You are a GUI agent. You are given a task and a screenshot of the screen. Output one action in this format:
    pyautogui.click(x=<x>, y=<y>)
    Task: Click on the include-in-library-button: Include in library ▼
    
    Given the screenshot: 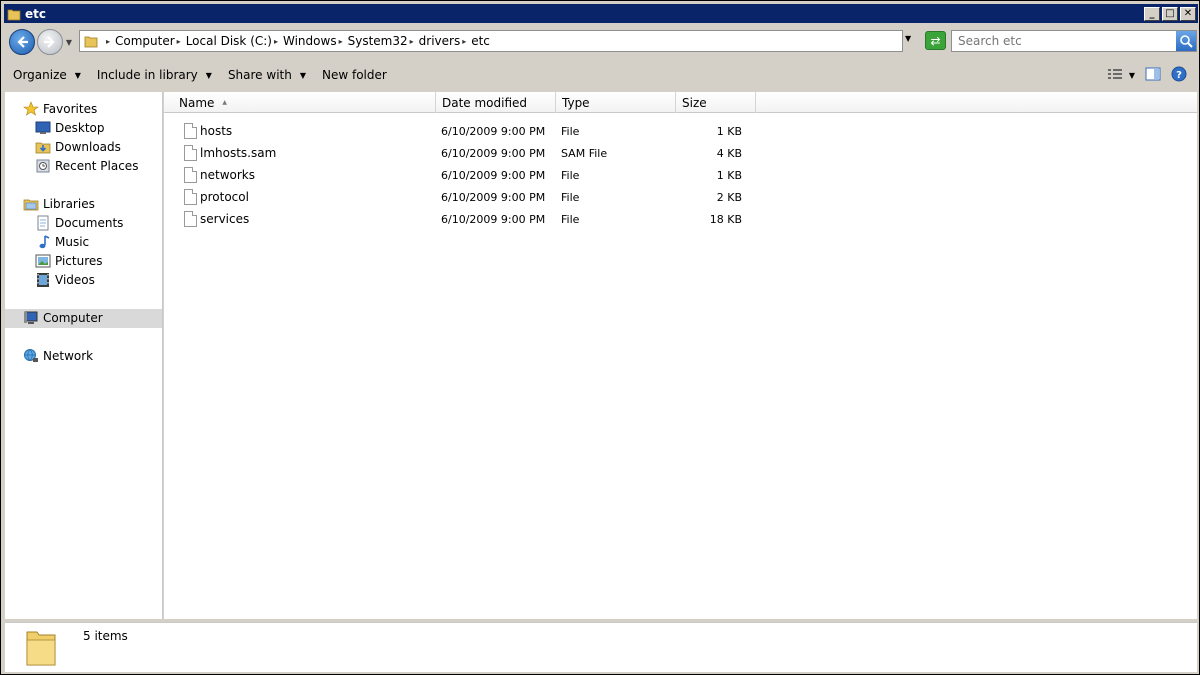 What is the action you would take?
    pyautogui.click(x=154, y=75)
    